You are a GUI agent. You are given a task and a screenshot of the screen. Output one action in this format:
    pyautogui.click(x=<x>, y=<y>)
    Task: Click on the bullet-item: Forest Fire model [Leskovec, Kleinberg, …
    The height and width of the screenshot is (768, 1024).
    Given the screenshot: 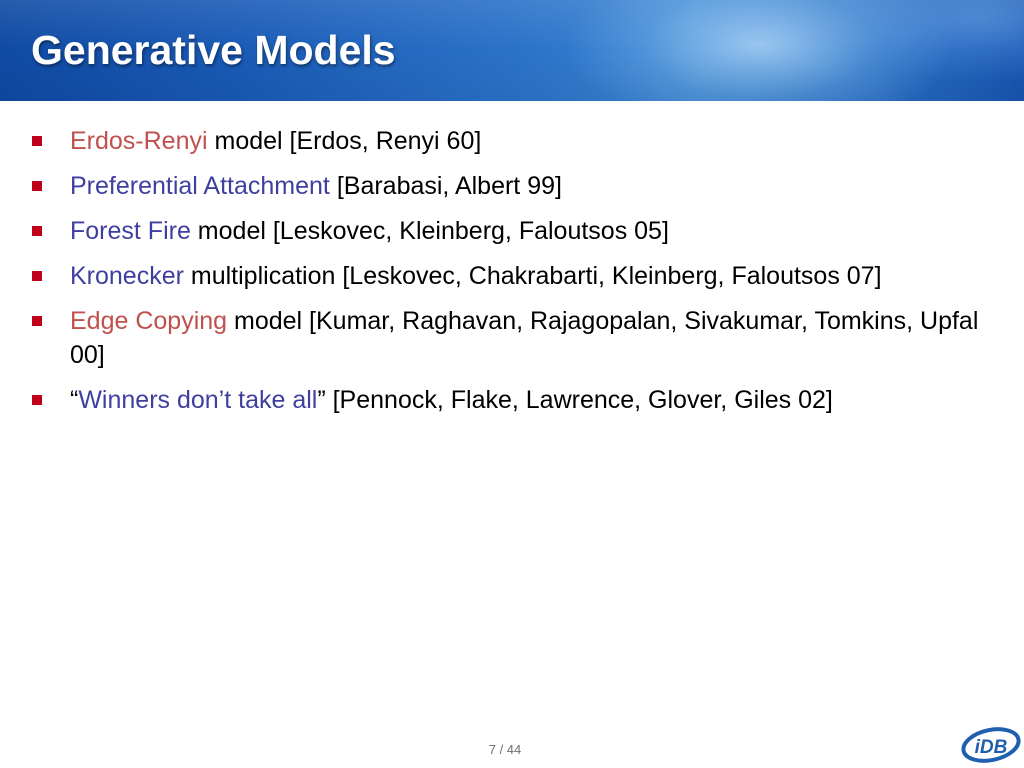 What is the action you would take?
    pyautogui.click(x=519, y=231)
    